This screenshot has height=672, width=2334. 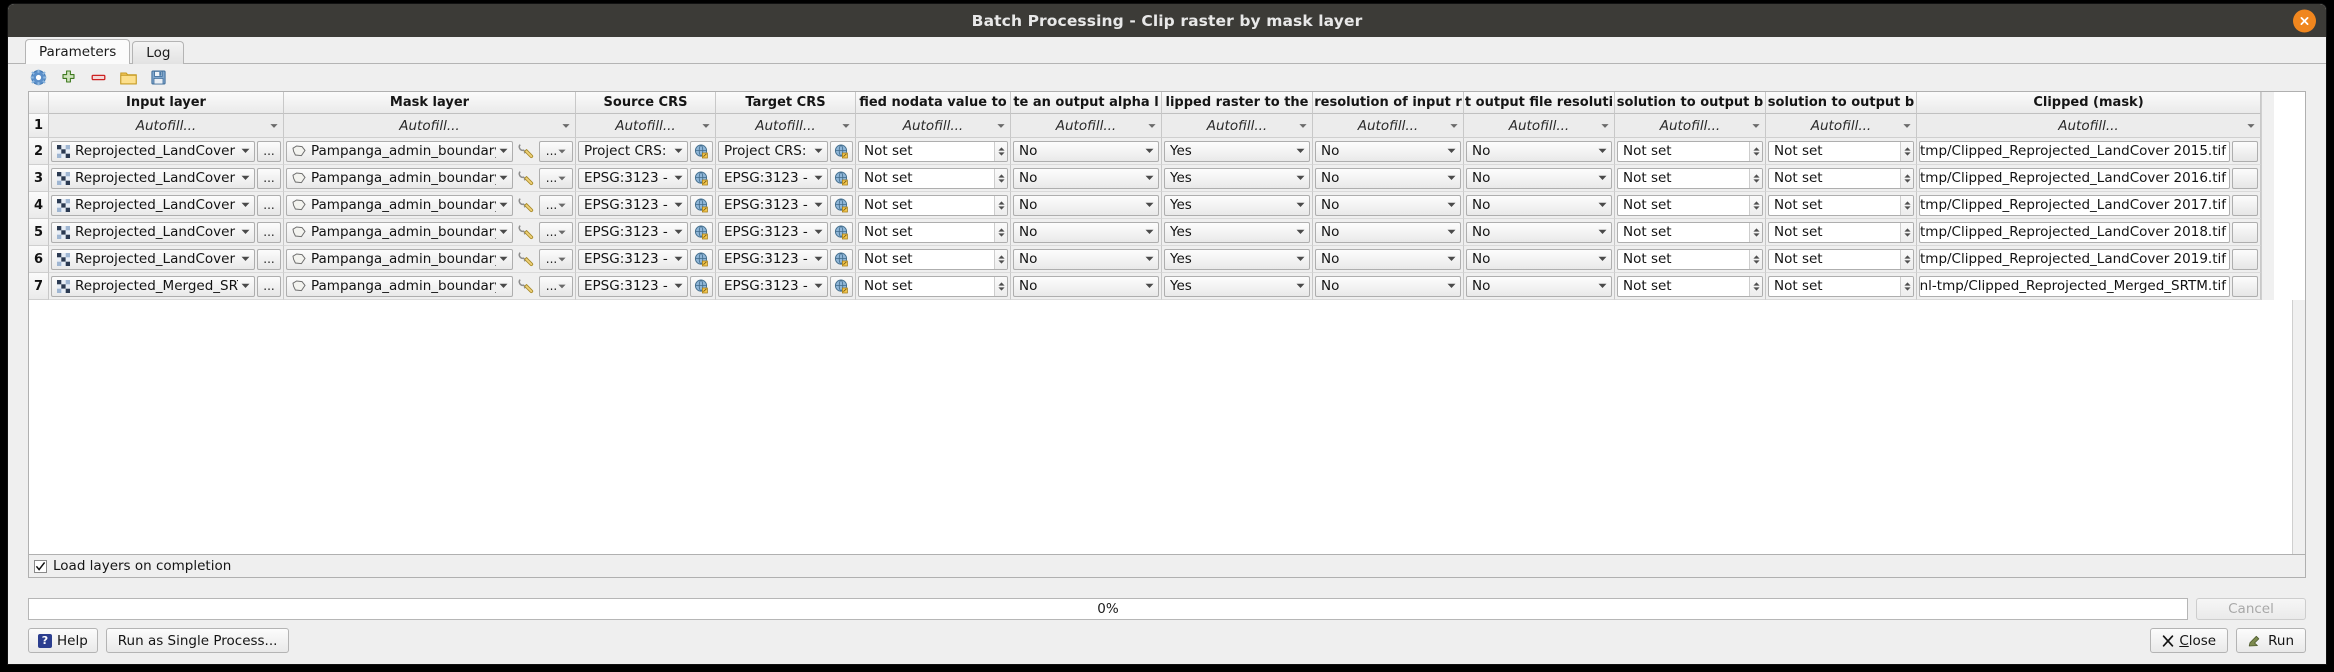 I want to click on column-header: te an output alpha l, so click(x=1086, y=103).